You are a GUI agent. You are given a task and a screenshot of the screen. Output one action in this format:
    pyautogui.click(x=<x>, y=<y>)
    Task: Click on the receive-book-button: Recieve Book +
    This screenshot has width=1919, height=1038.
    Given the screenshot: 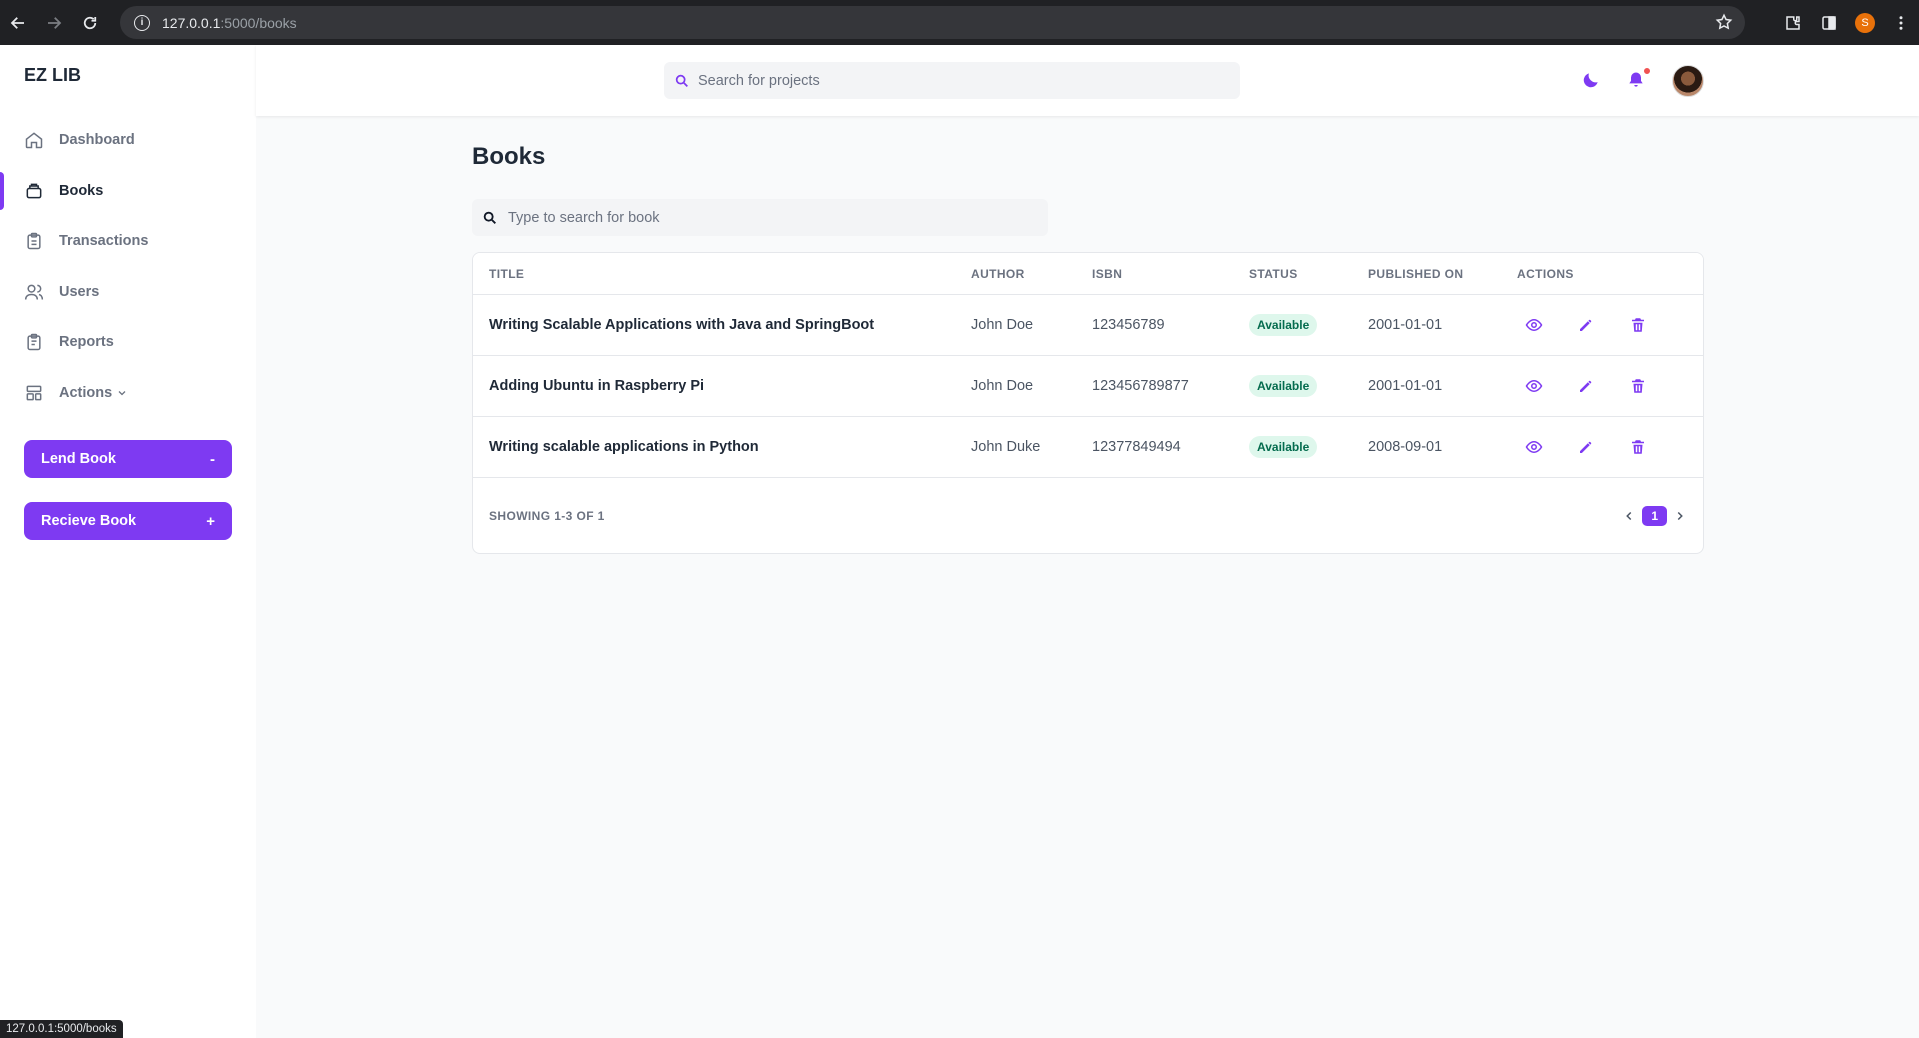 What is the action you would take?
    pyautogui.click(x=128, y=521)
    